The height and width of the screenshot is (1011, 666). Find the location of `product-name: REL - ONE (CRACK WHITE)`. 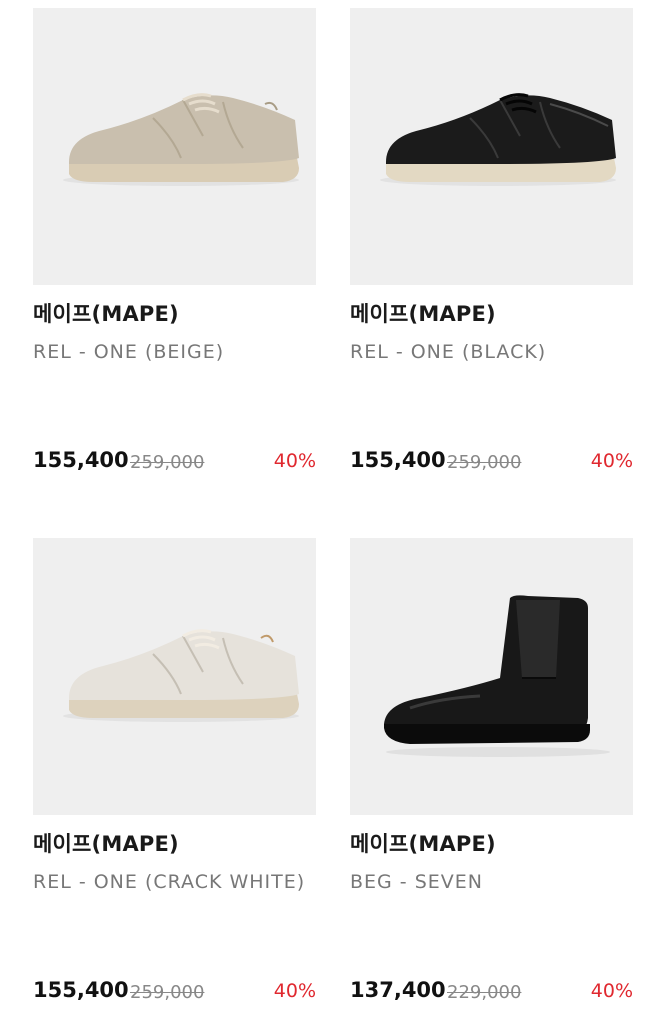

product-name: REL - ONE (CRACK WHITE) is located at coordinates (174, 882).